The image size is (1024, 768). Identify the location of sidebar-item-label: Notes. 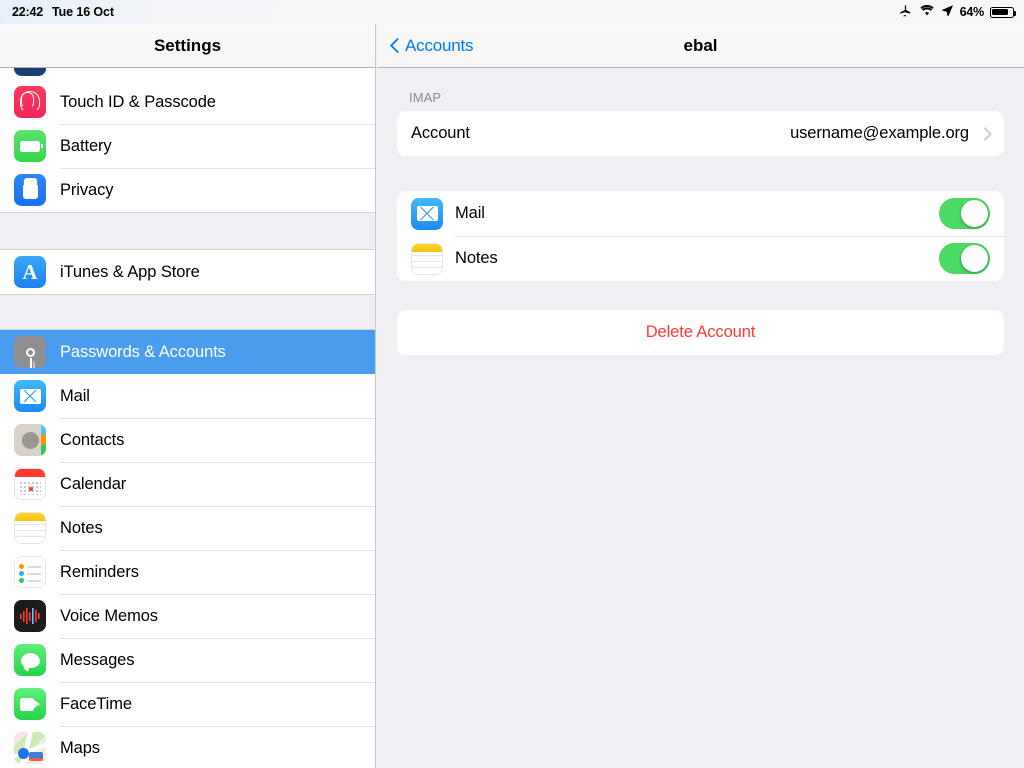
(81, 527).